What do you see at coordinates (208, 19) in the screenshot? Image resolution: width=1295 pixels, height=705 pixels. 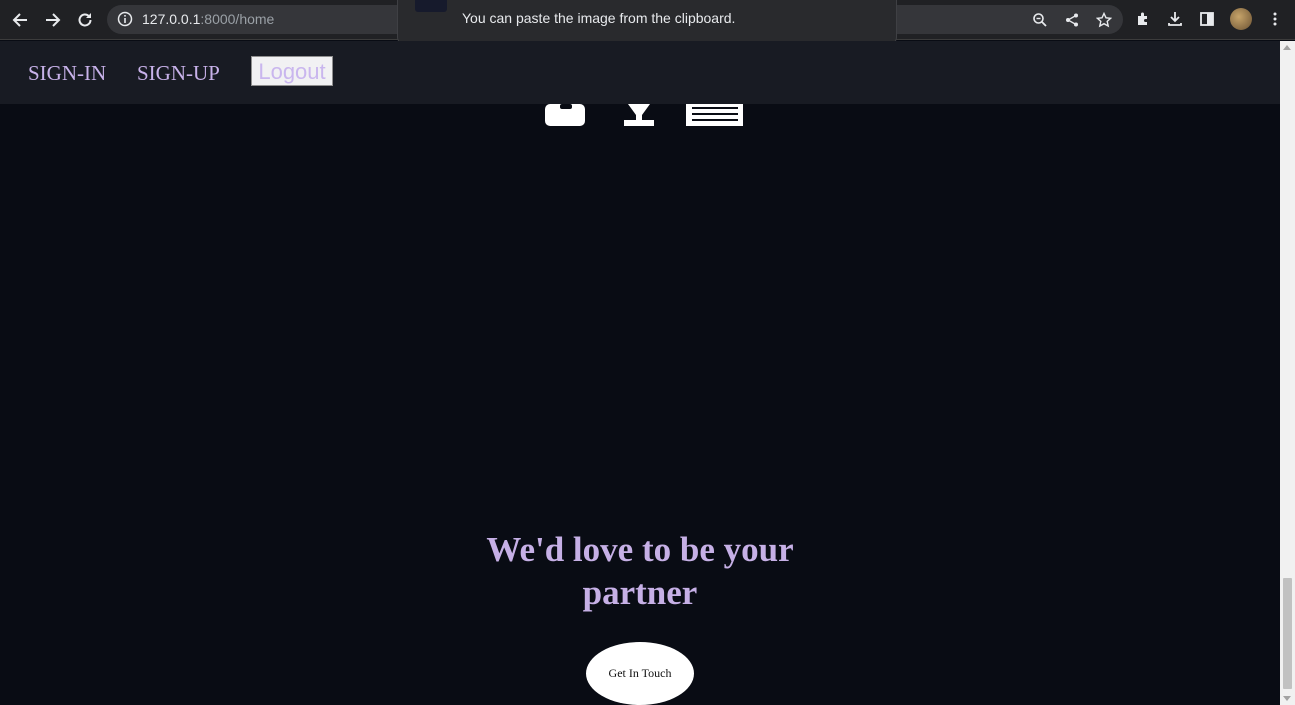 I see `url-text: 127.0.0.1:8000/home` at bounding box center [208, 19].